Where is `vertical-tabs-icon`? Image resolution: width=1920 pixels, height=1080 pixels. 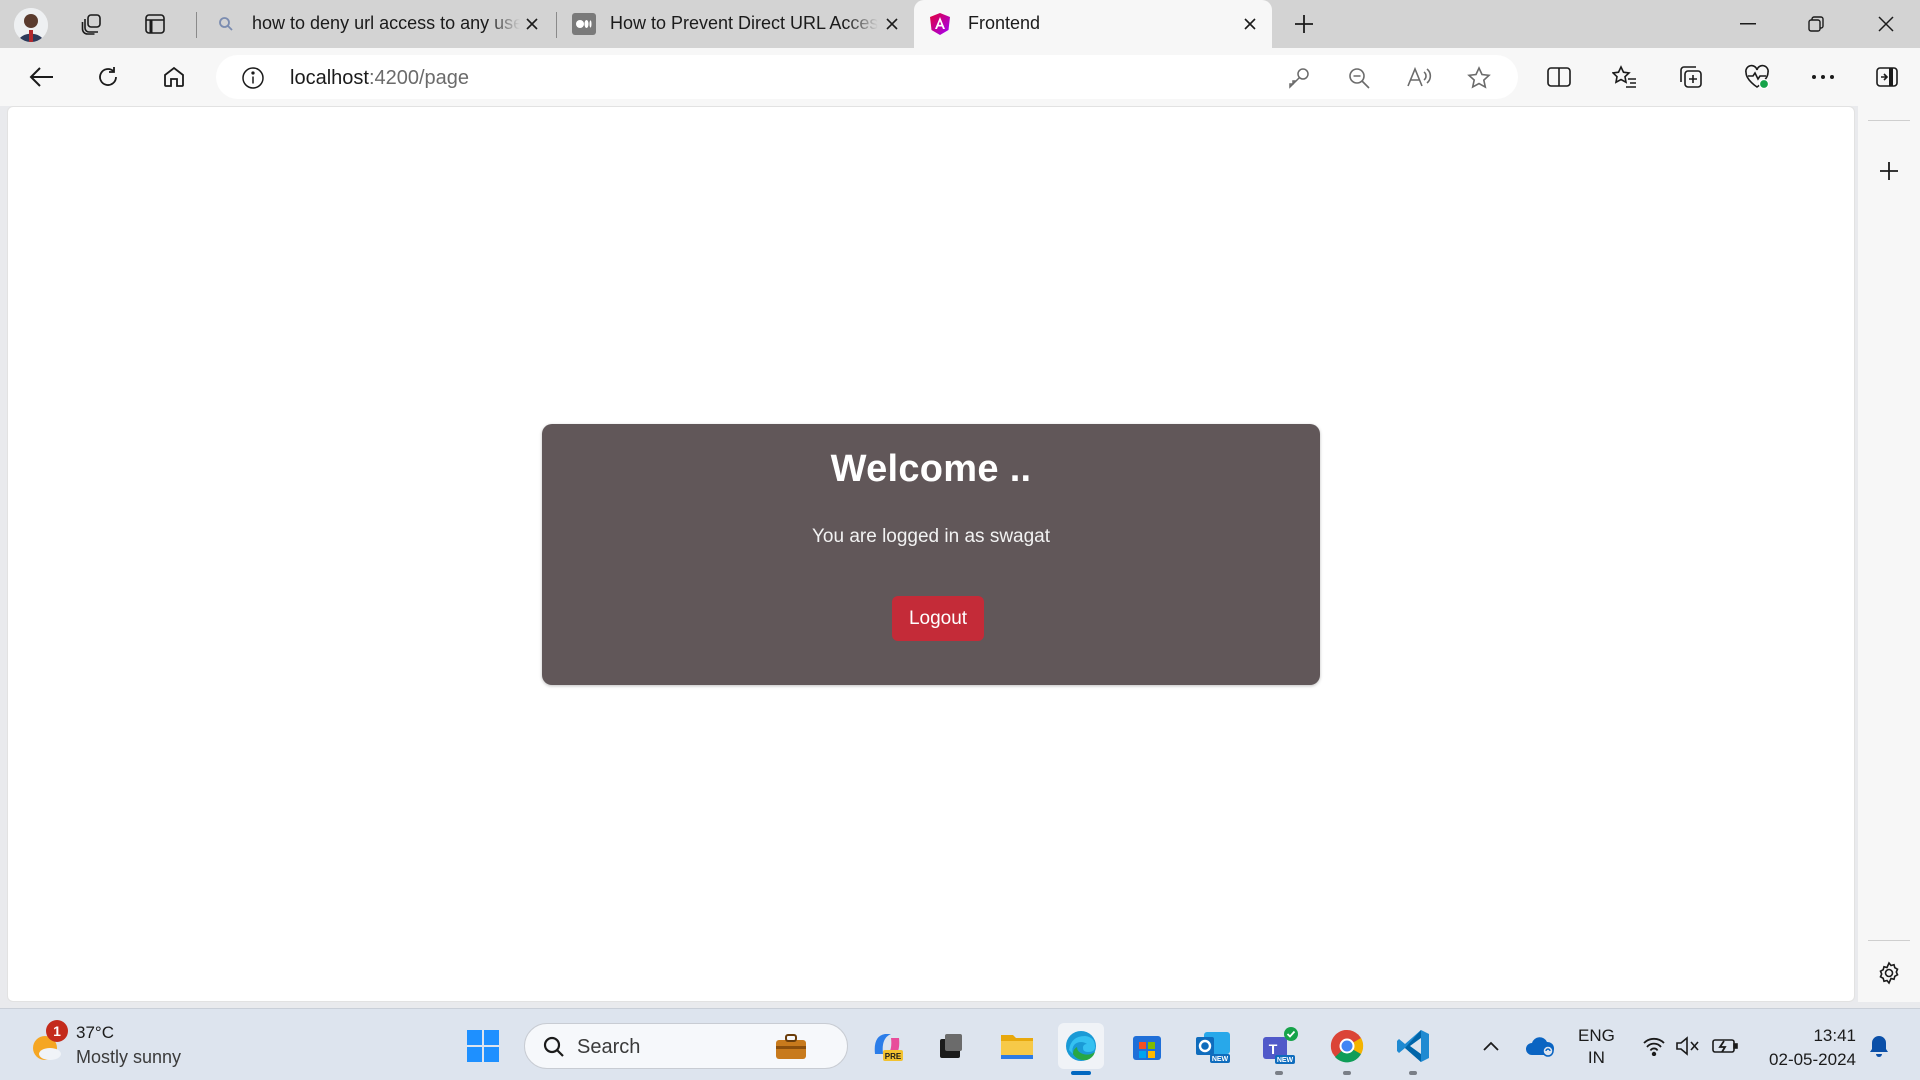
vertical-tabs-icon is located at coordinates (155, 24).